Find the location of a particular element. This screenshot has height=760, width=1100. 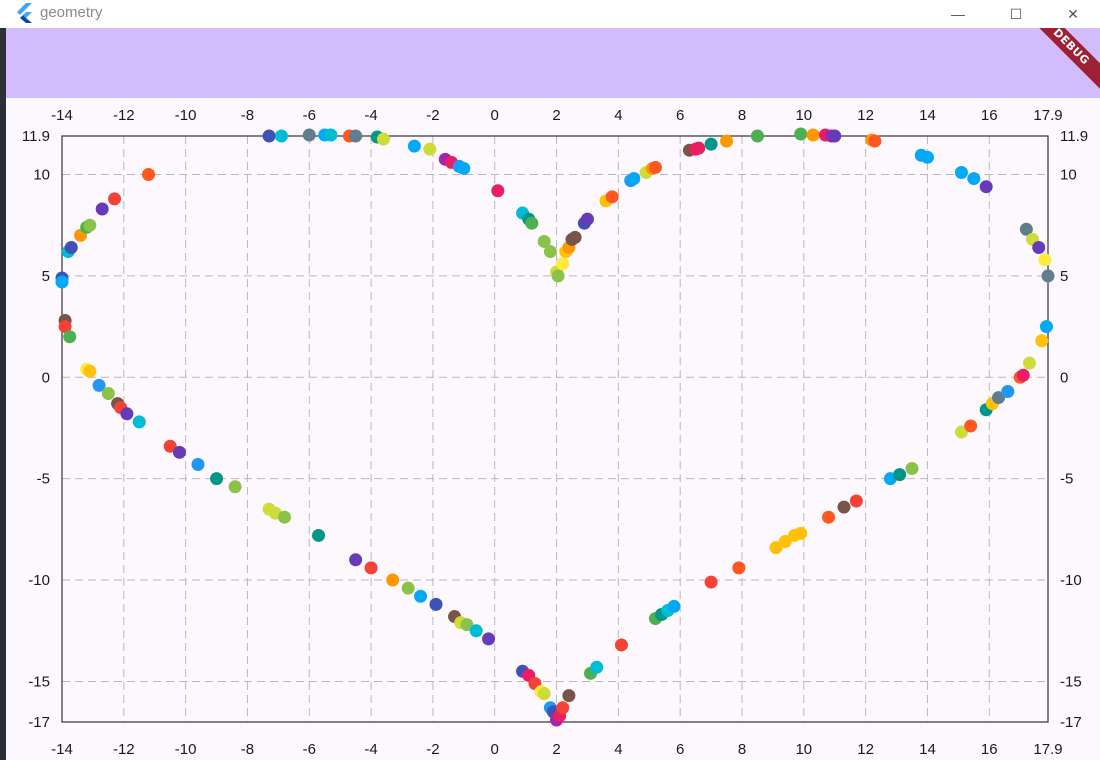

x-tick-label-bottom: -10 is located at coordinates (186, 749).